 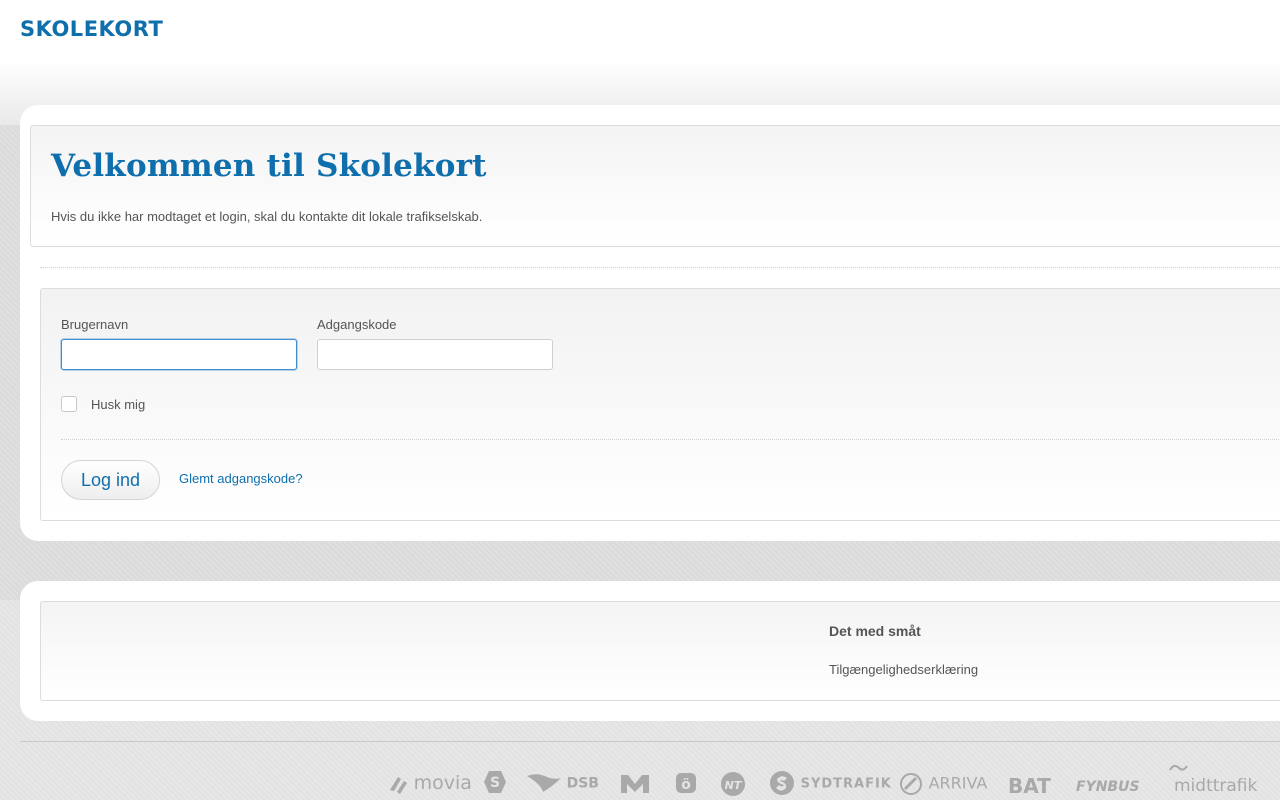 What do you see at coordinates (911, 784) in the screenshot?
I see `arriva-icon` at bounding box center [911, 784].